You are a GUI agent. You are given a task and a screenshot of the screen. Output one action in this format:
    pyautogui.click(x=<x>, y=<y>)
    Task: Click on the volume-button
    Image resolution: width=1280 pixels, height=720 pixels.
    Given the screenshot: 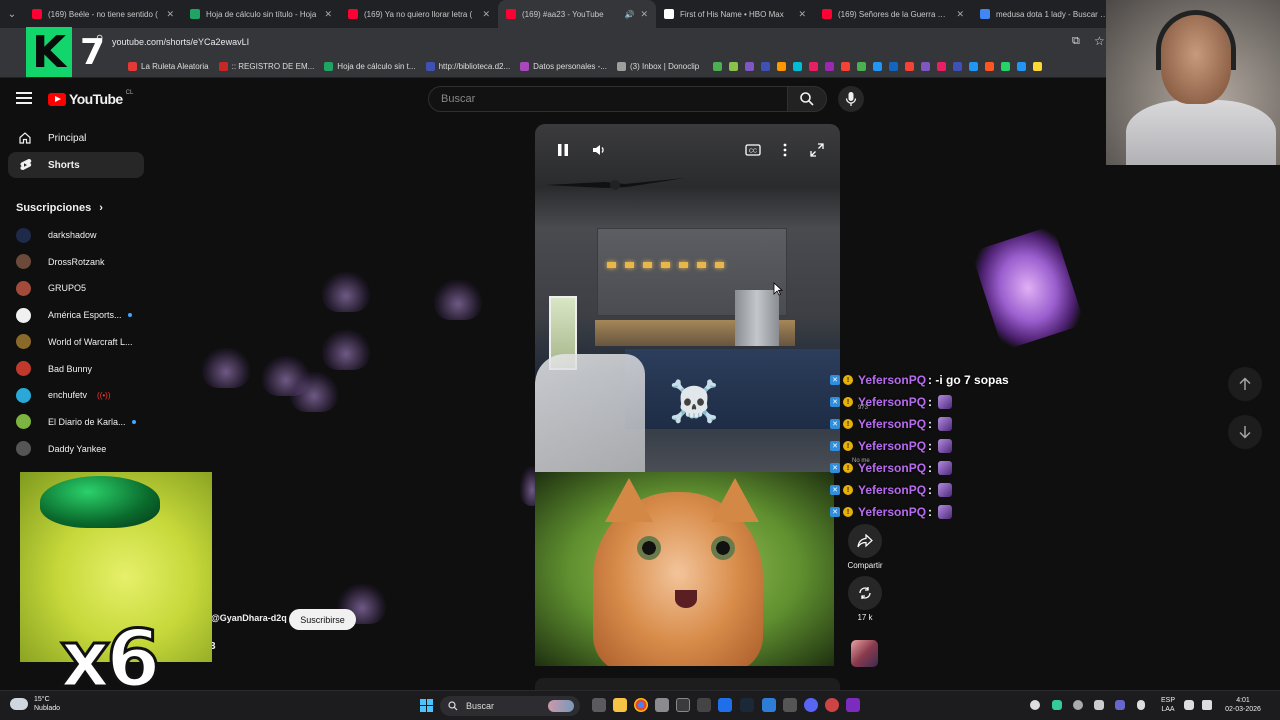 What is the action you would take?
    pyautogui.click(x=599, y=150)
    